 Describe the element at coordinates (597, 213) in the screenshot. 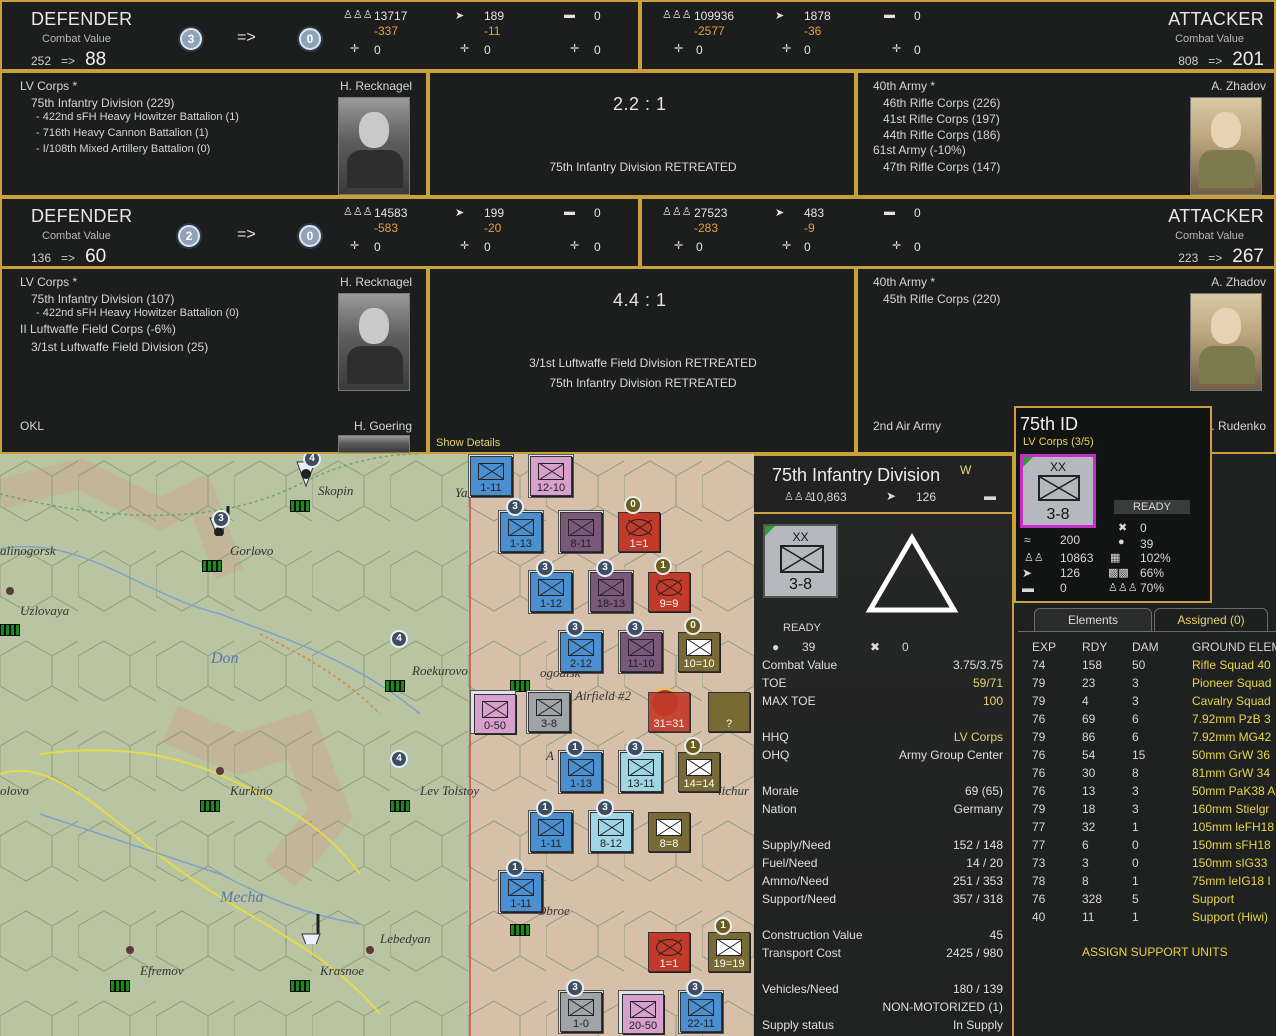

I see `afv-value: 0` at that location.